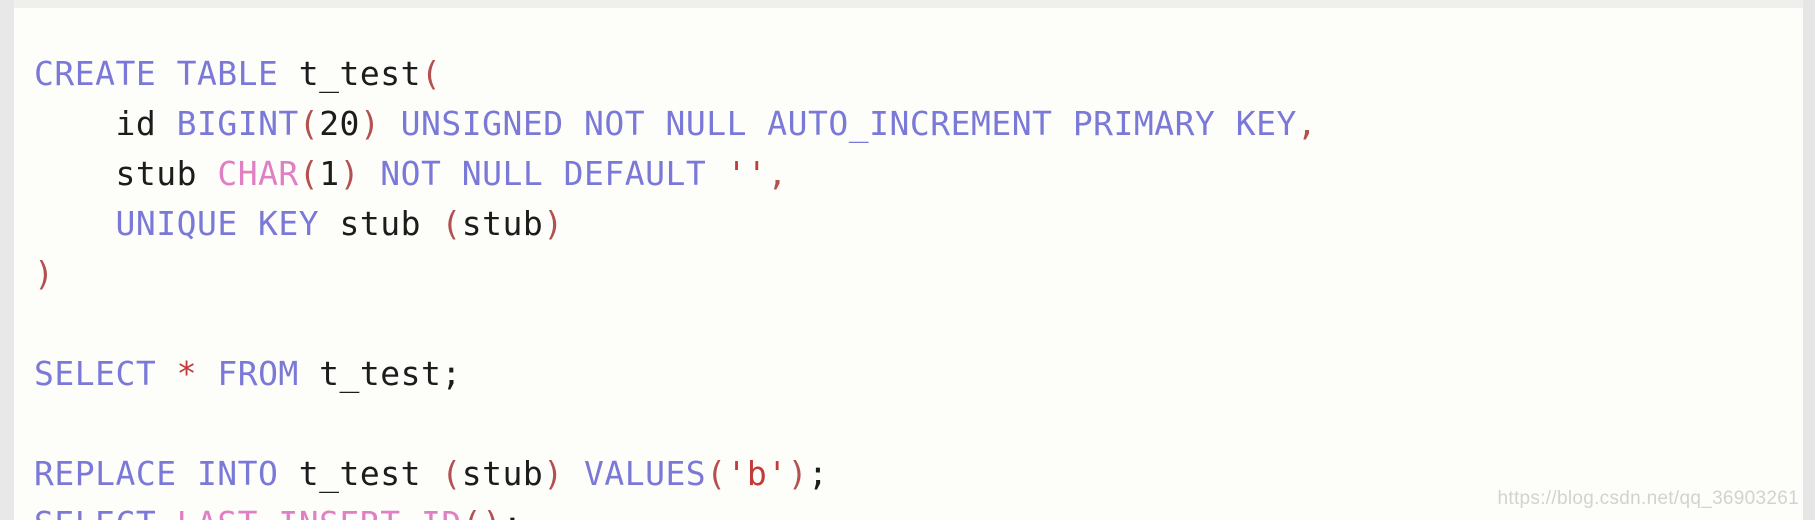 The height and width of the screenshot is (520, 1815). What do you see at coordinates (918, 74) in the screenshot?
I see `code-line: CREATE TABLE t_test(` at bounding box center [918, 74].